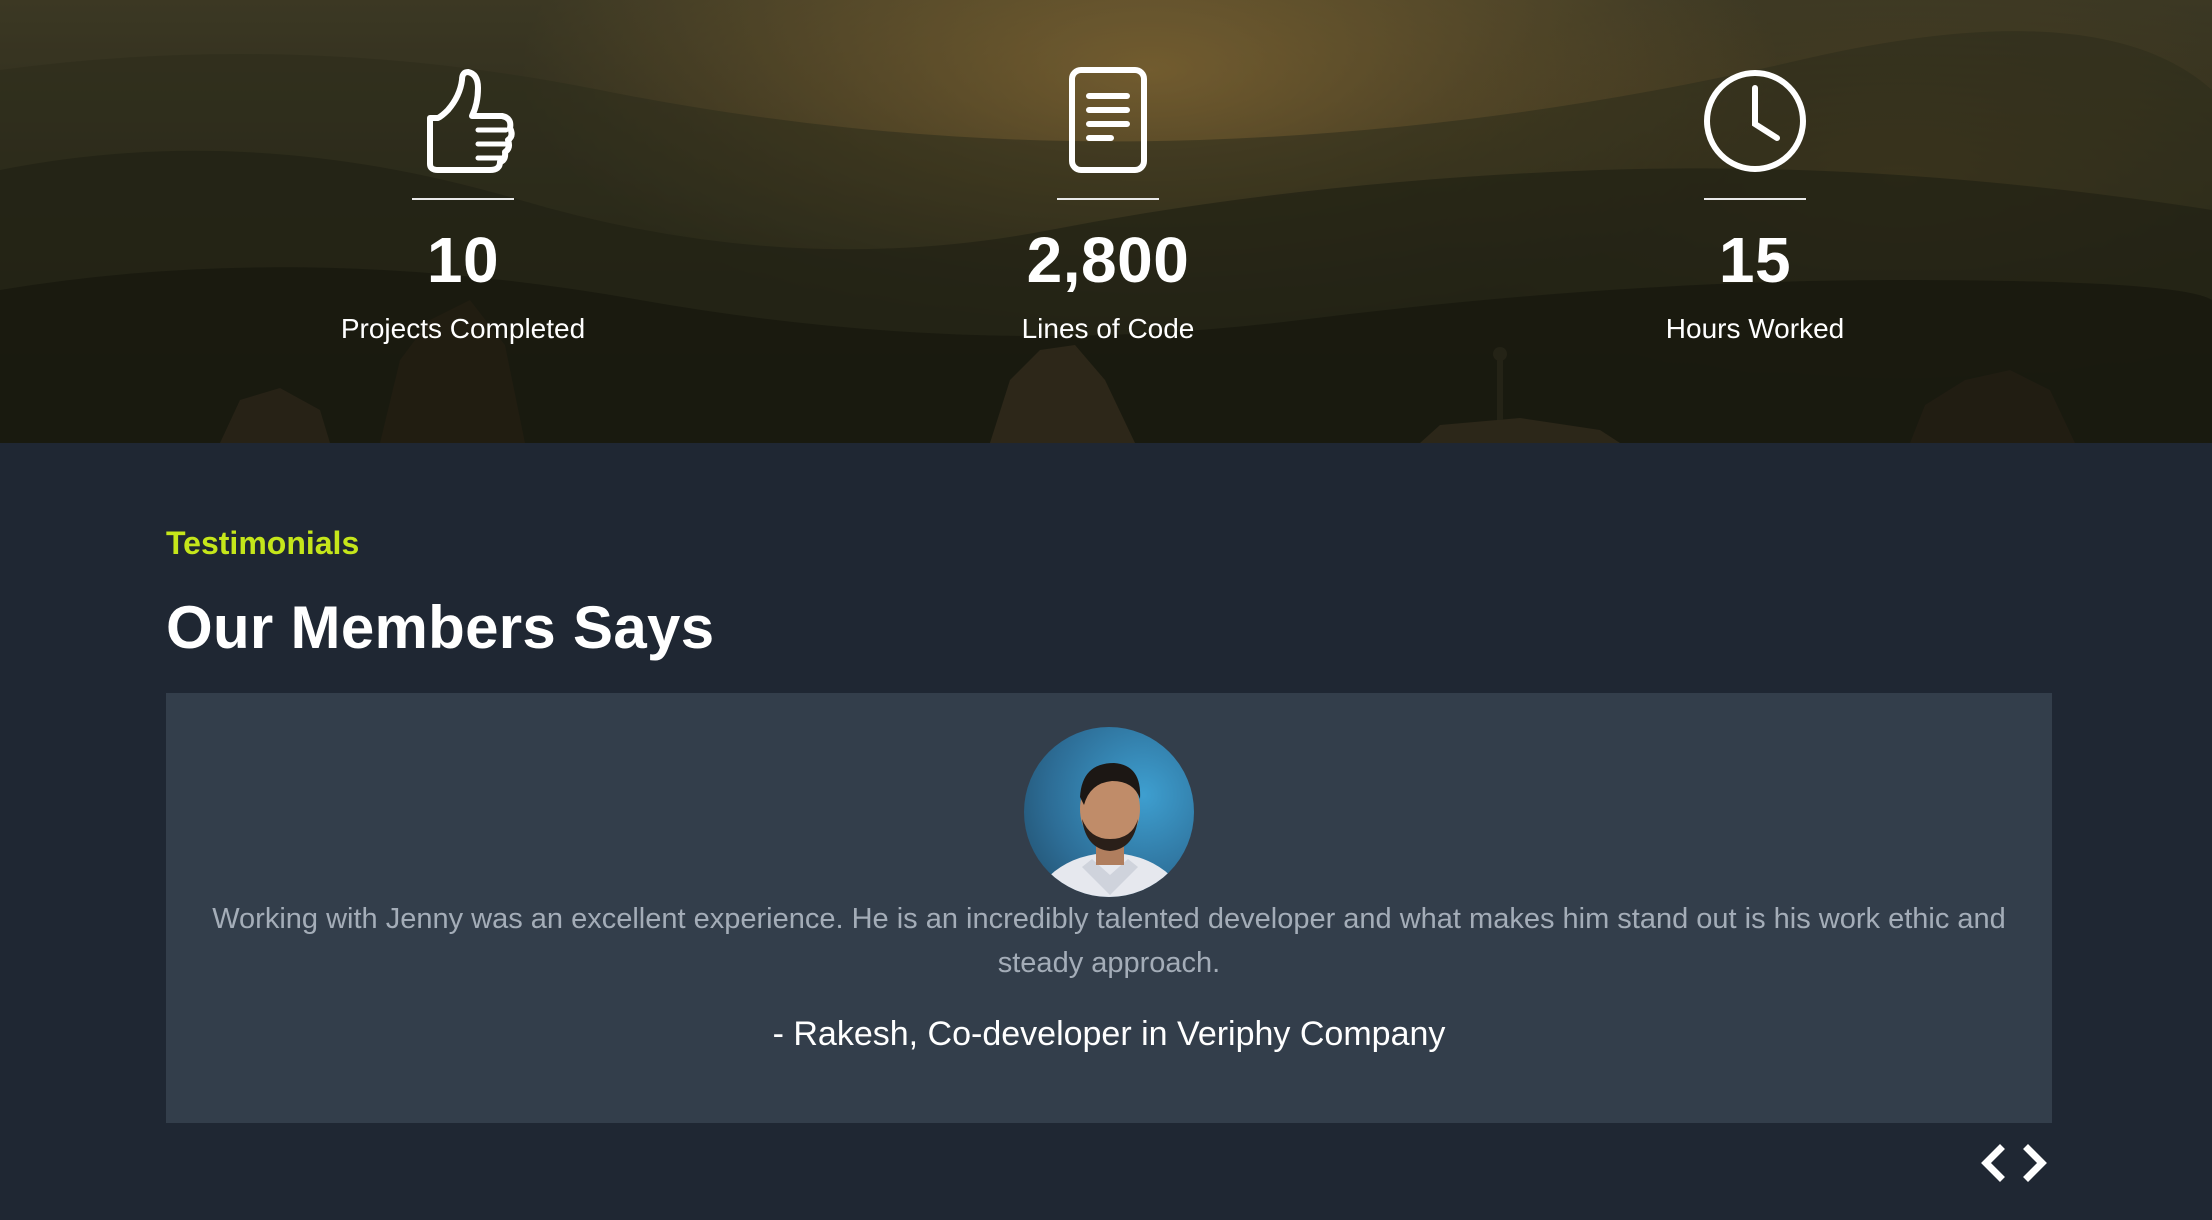 The height and width of the screenshot is (1220, 2212). I want to click on chevron-left-icon, so click(1994, 1163).